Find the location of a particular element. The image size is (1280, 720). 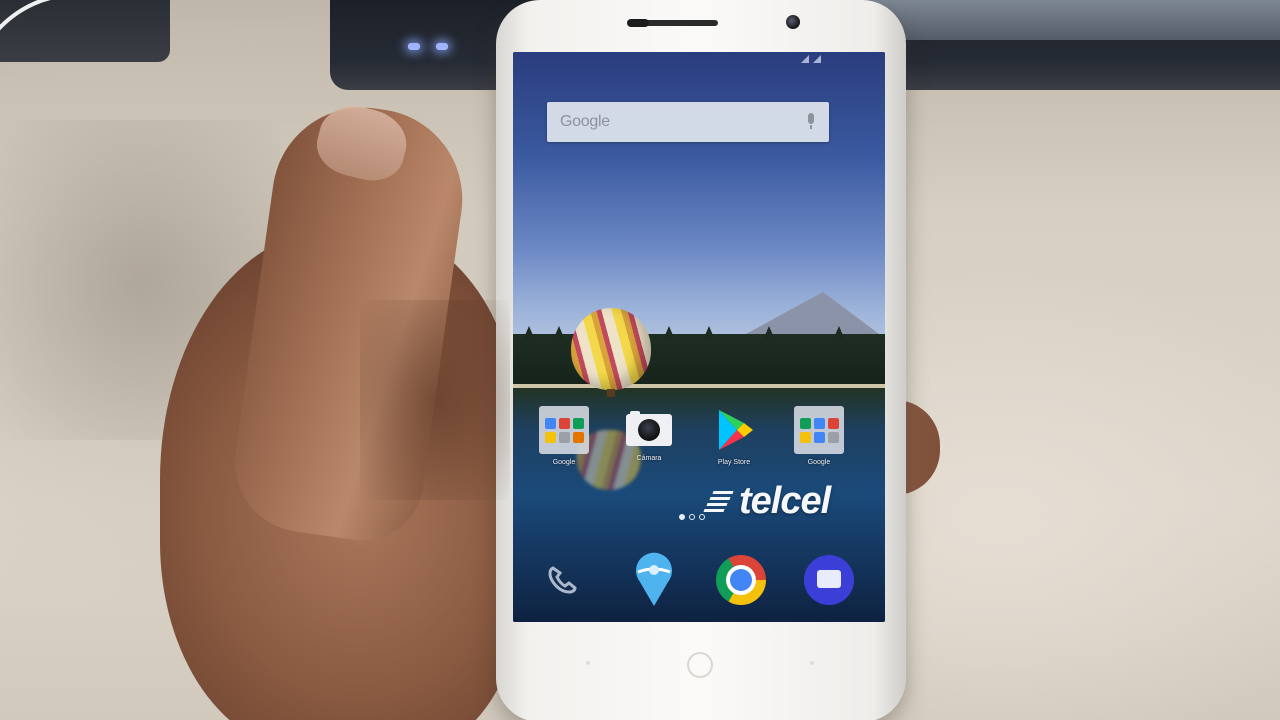

google-search-bar: Google is located at coordinates (688, 122).